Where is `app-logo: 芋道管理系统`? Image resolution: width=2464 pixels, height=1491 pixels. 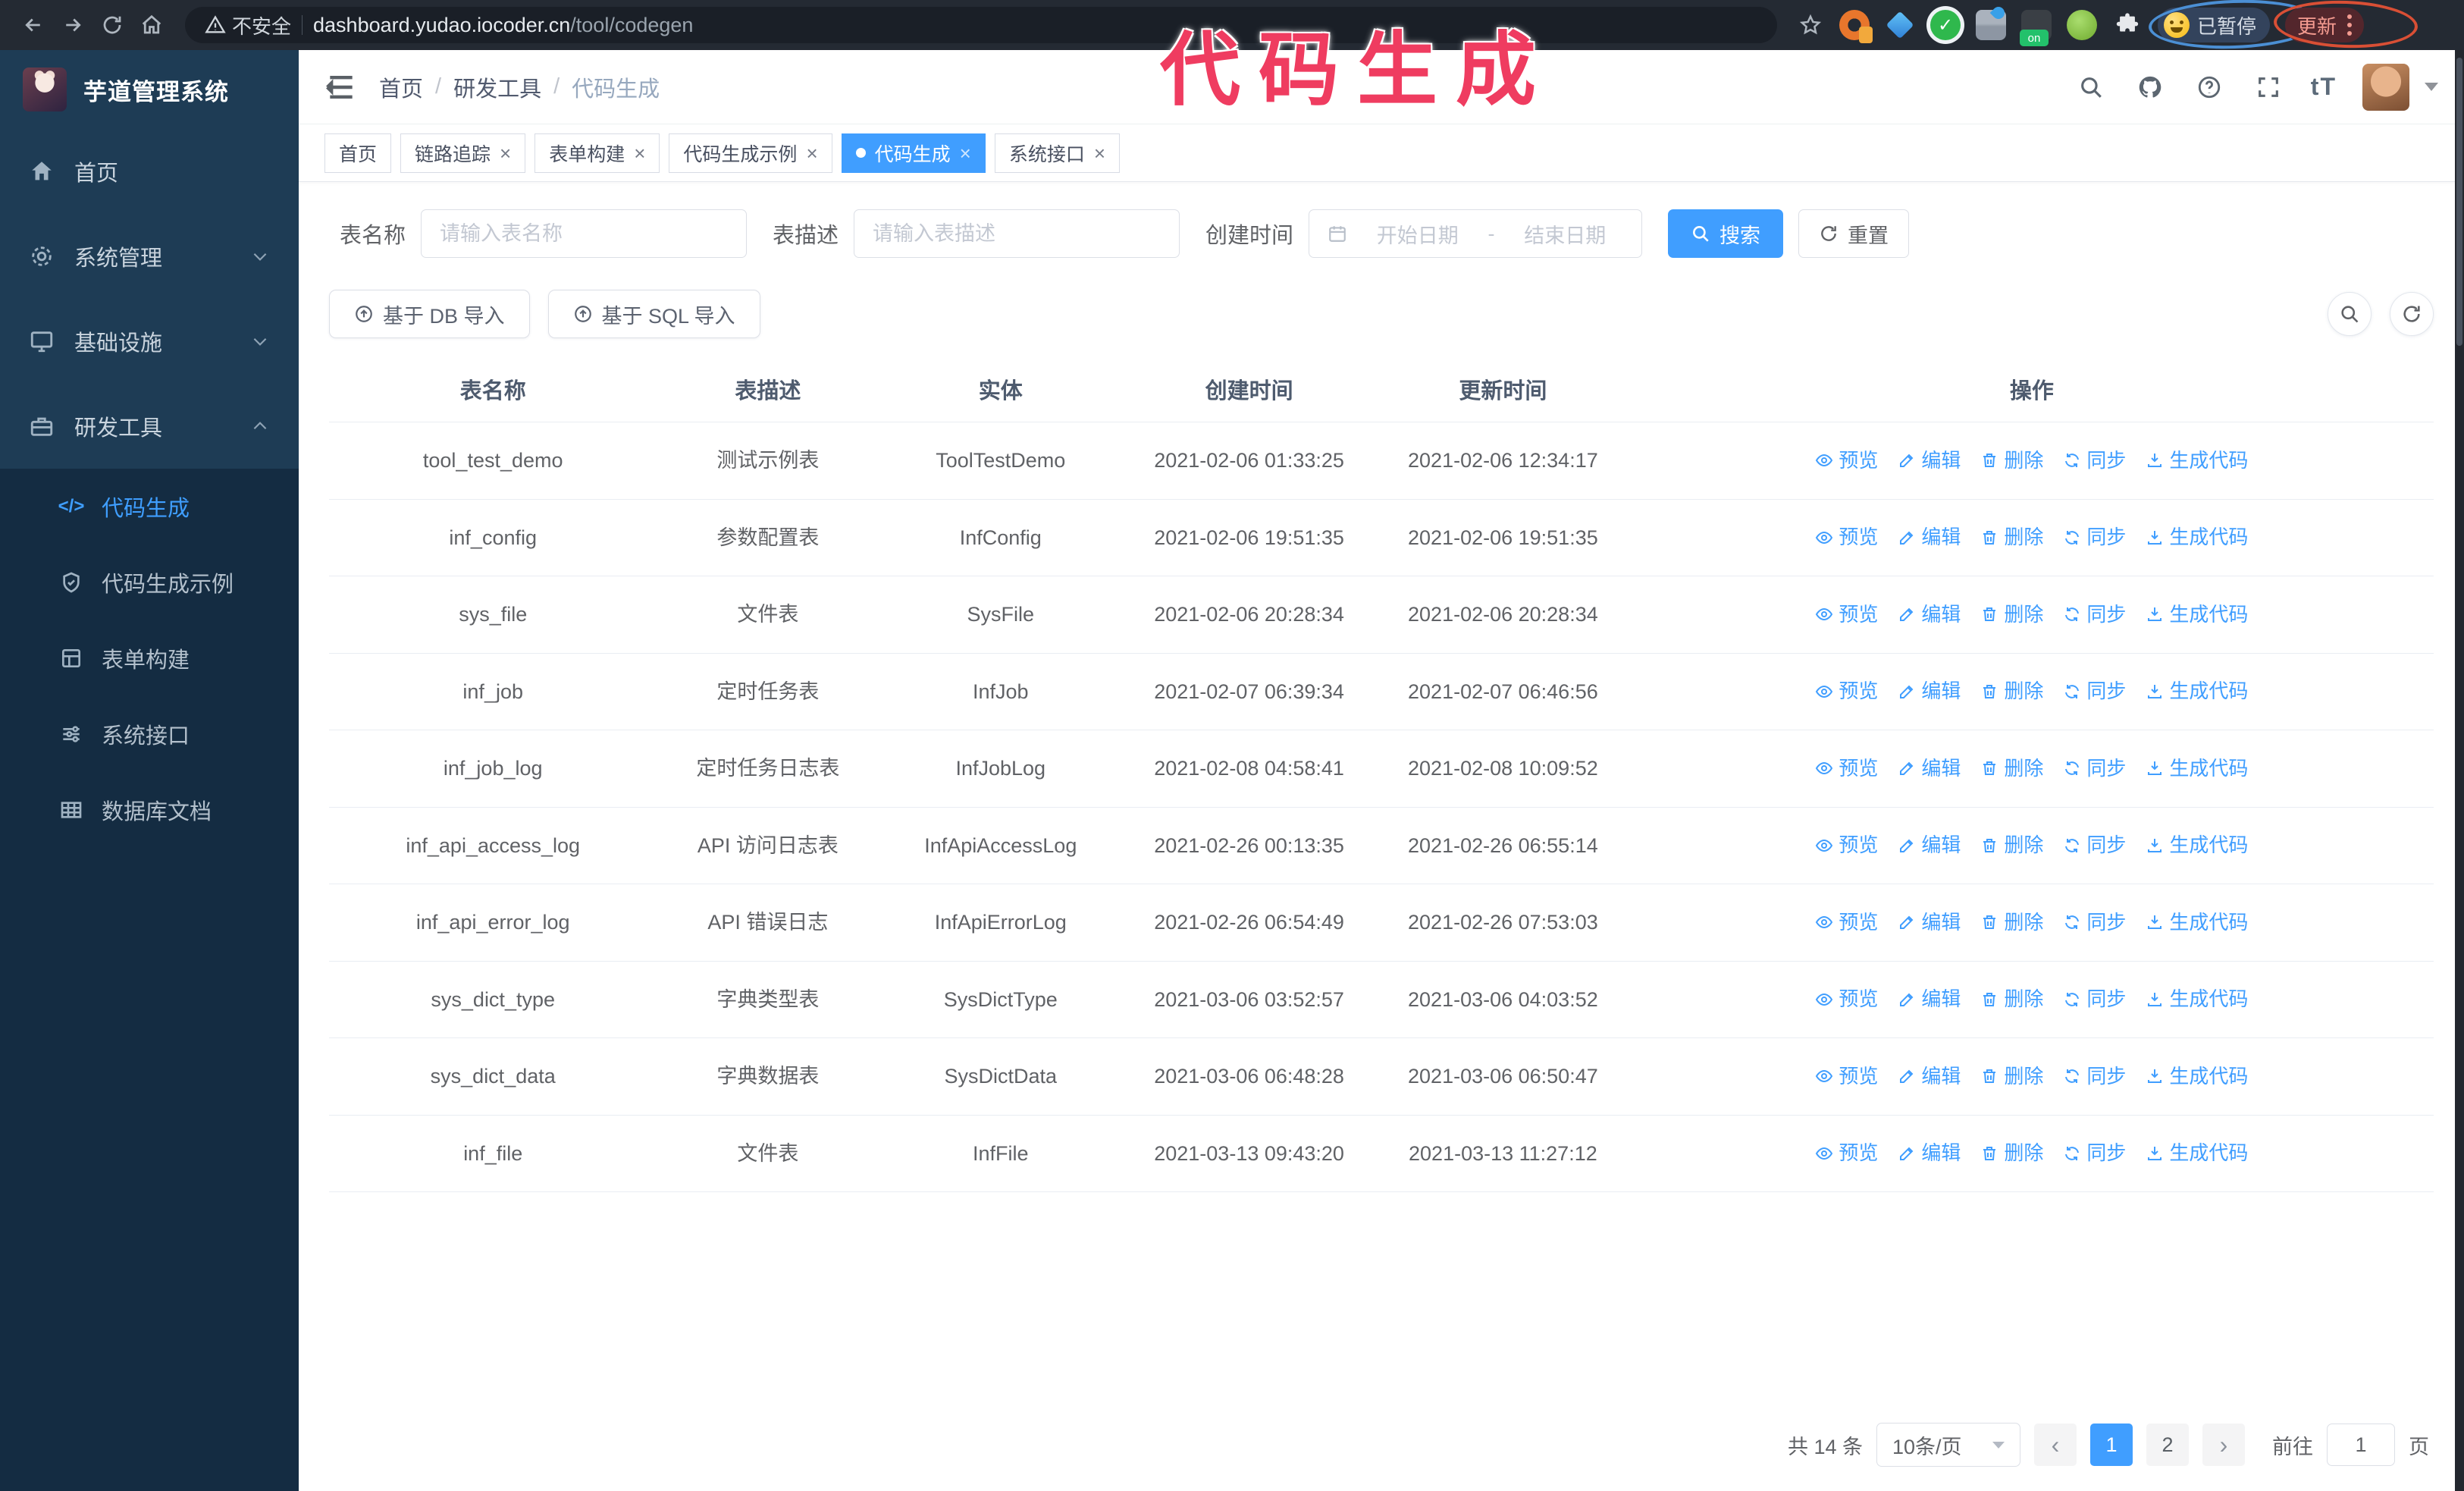
app-logo: 芋道管理系统 is located at coordinates (150, 89).